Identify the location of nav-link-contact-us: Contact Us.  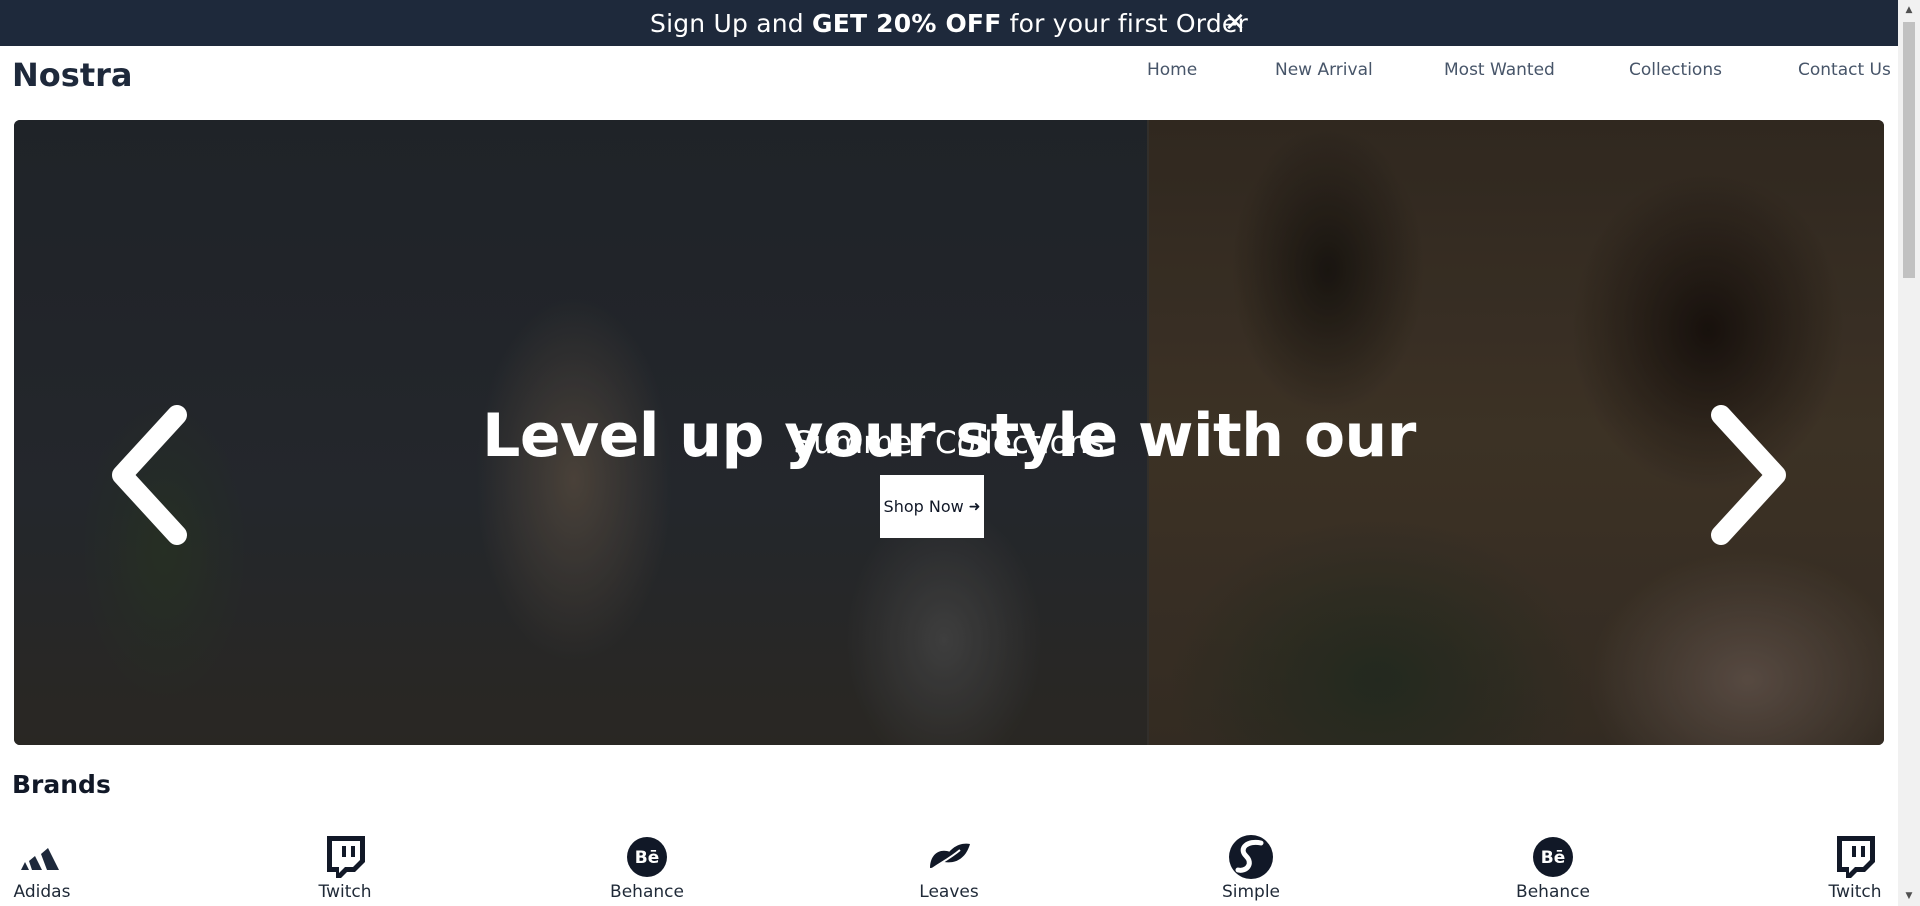
(1844, 70).